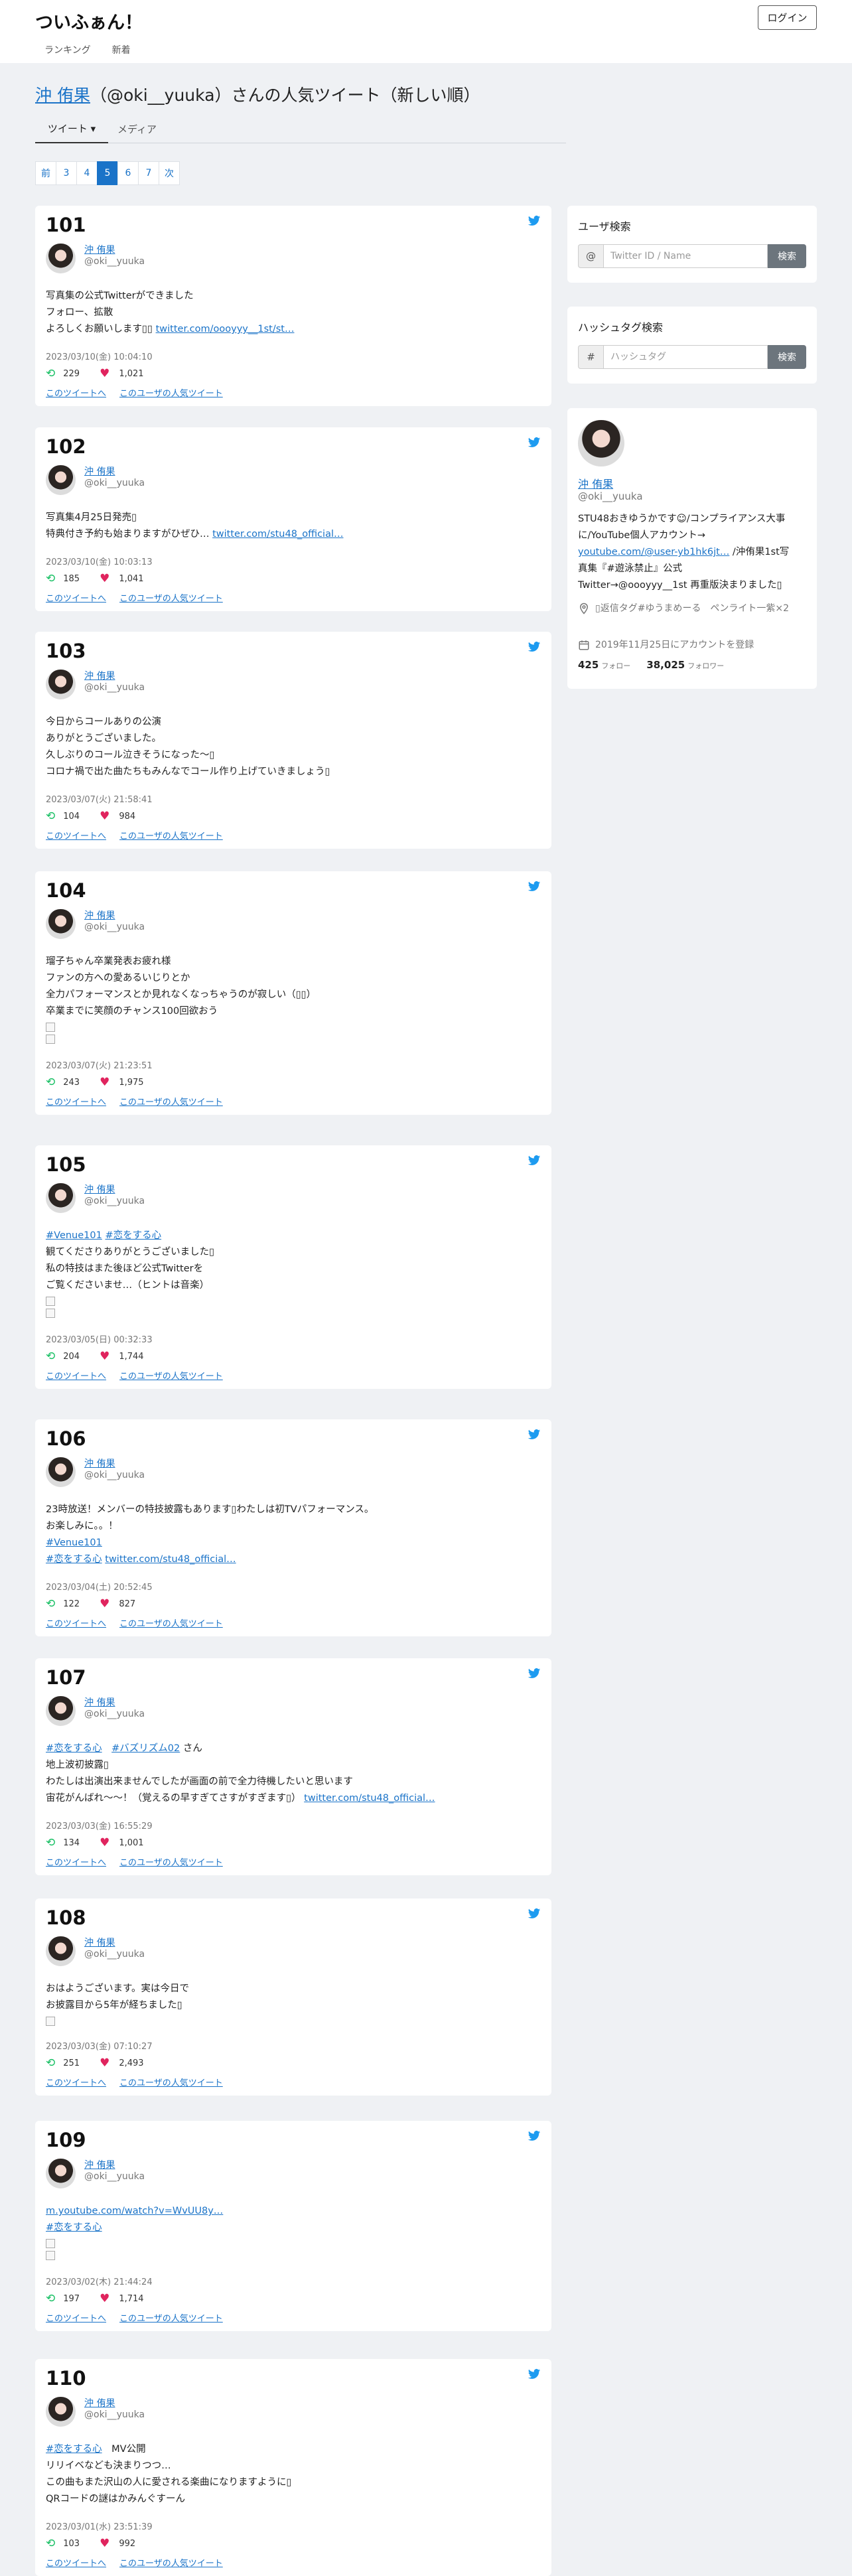 The width and height of the screenshot is (852, 2576). Describe the element at coordinates (692, 609) in the screenshot. I see `profile-location-text: ▯返信タグ#ゆうまめーる ペンライト一紫×2` at that location.